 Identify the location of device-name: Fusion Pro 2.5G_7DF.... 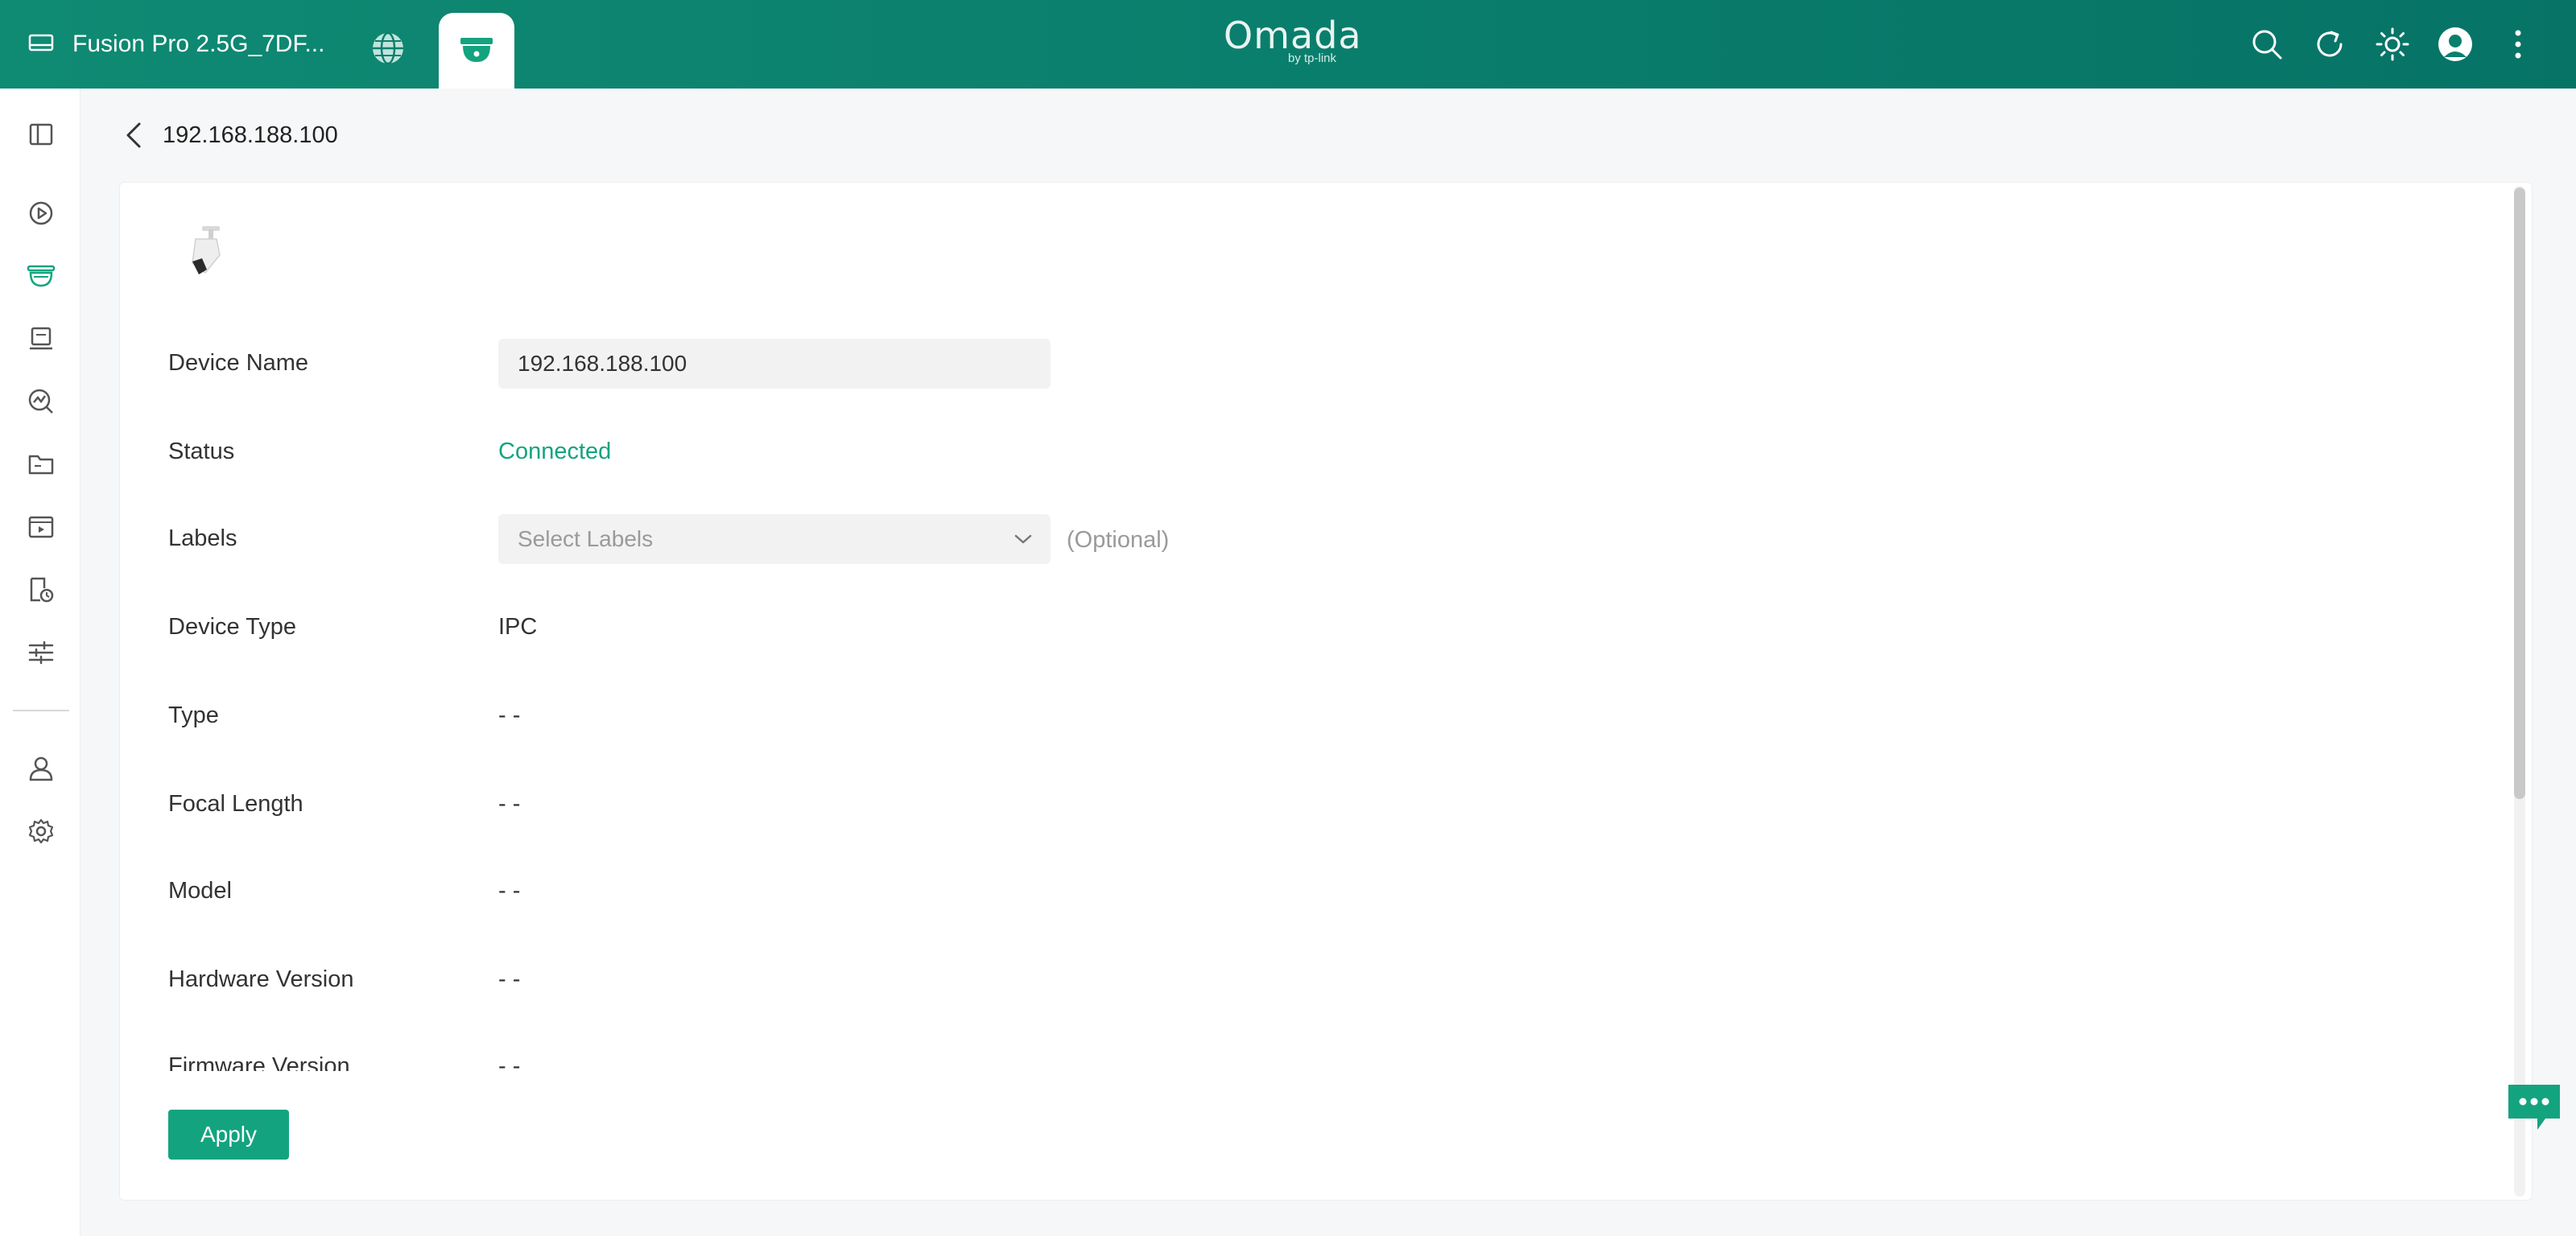
(198, 44).